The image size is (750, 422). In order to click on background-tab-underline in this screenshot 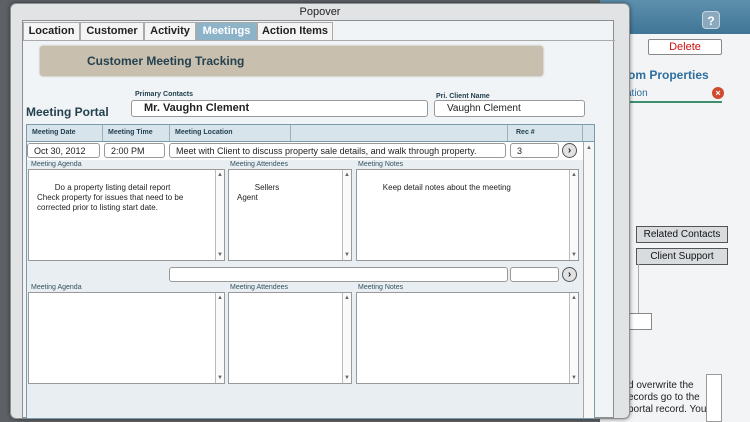, I will do `click(674, 102)`.